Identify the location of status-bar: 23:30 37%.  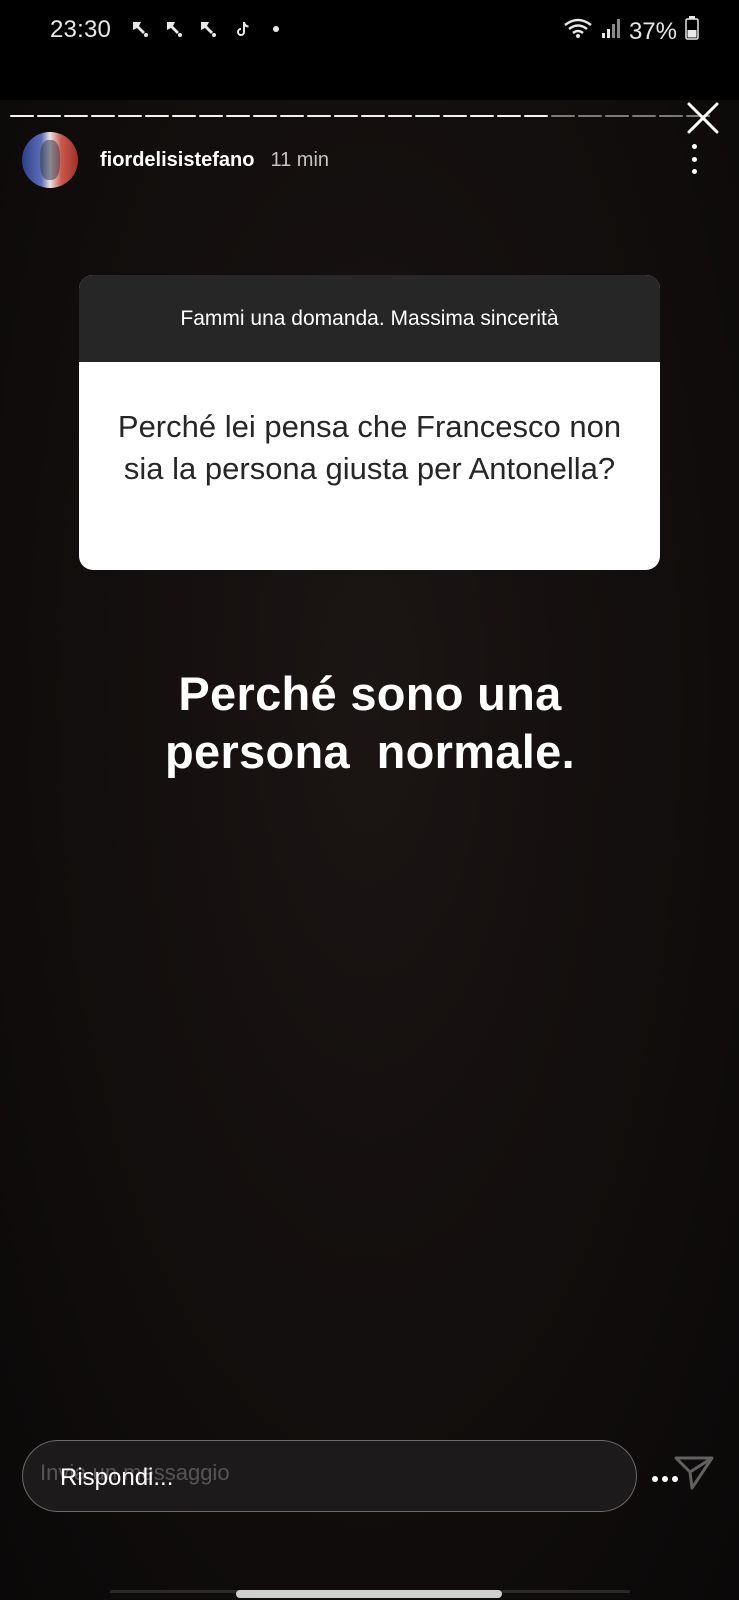
(369, 30).